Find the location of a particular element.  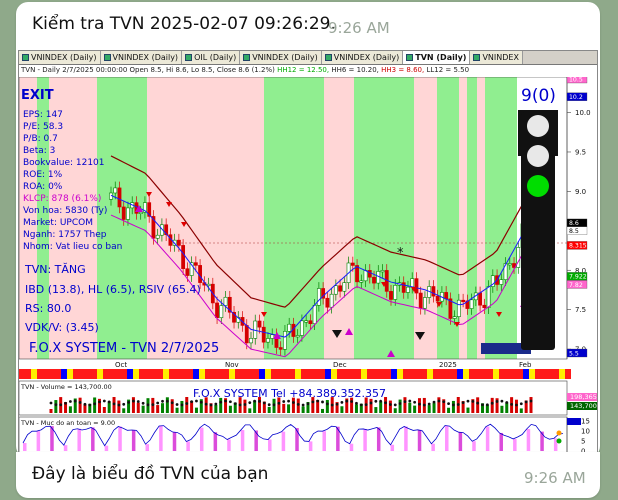

safety-dot is located at coordinates (559, 441).